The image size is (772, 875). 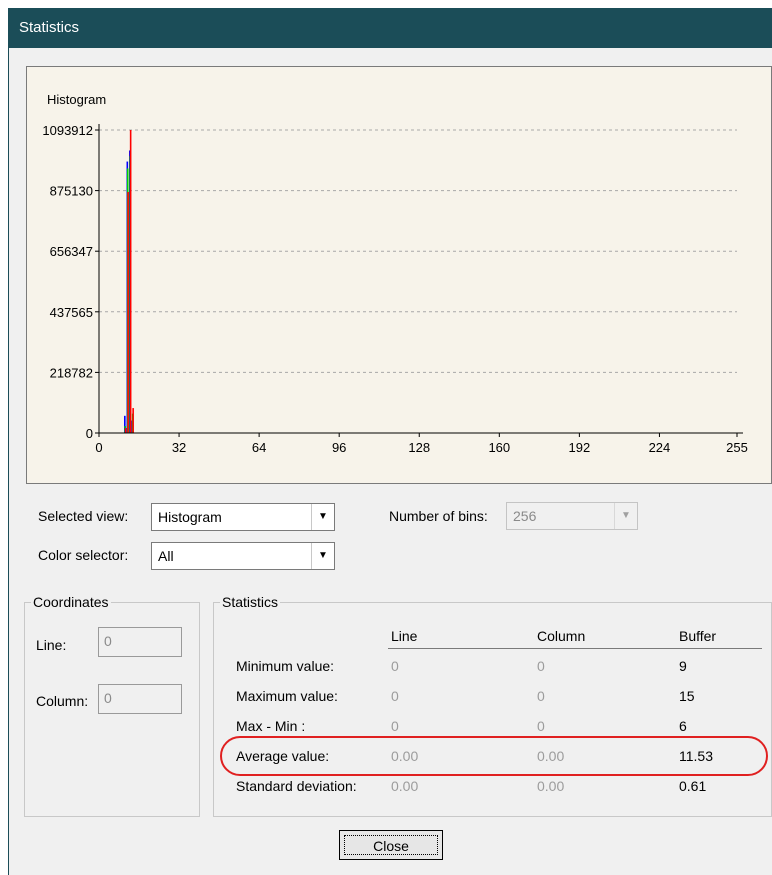 I want to click on row-column-value: 0.00, so click(x=551, y=786).